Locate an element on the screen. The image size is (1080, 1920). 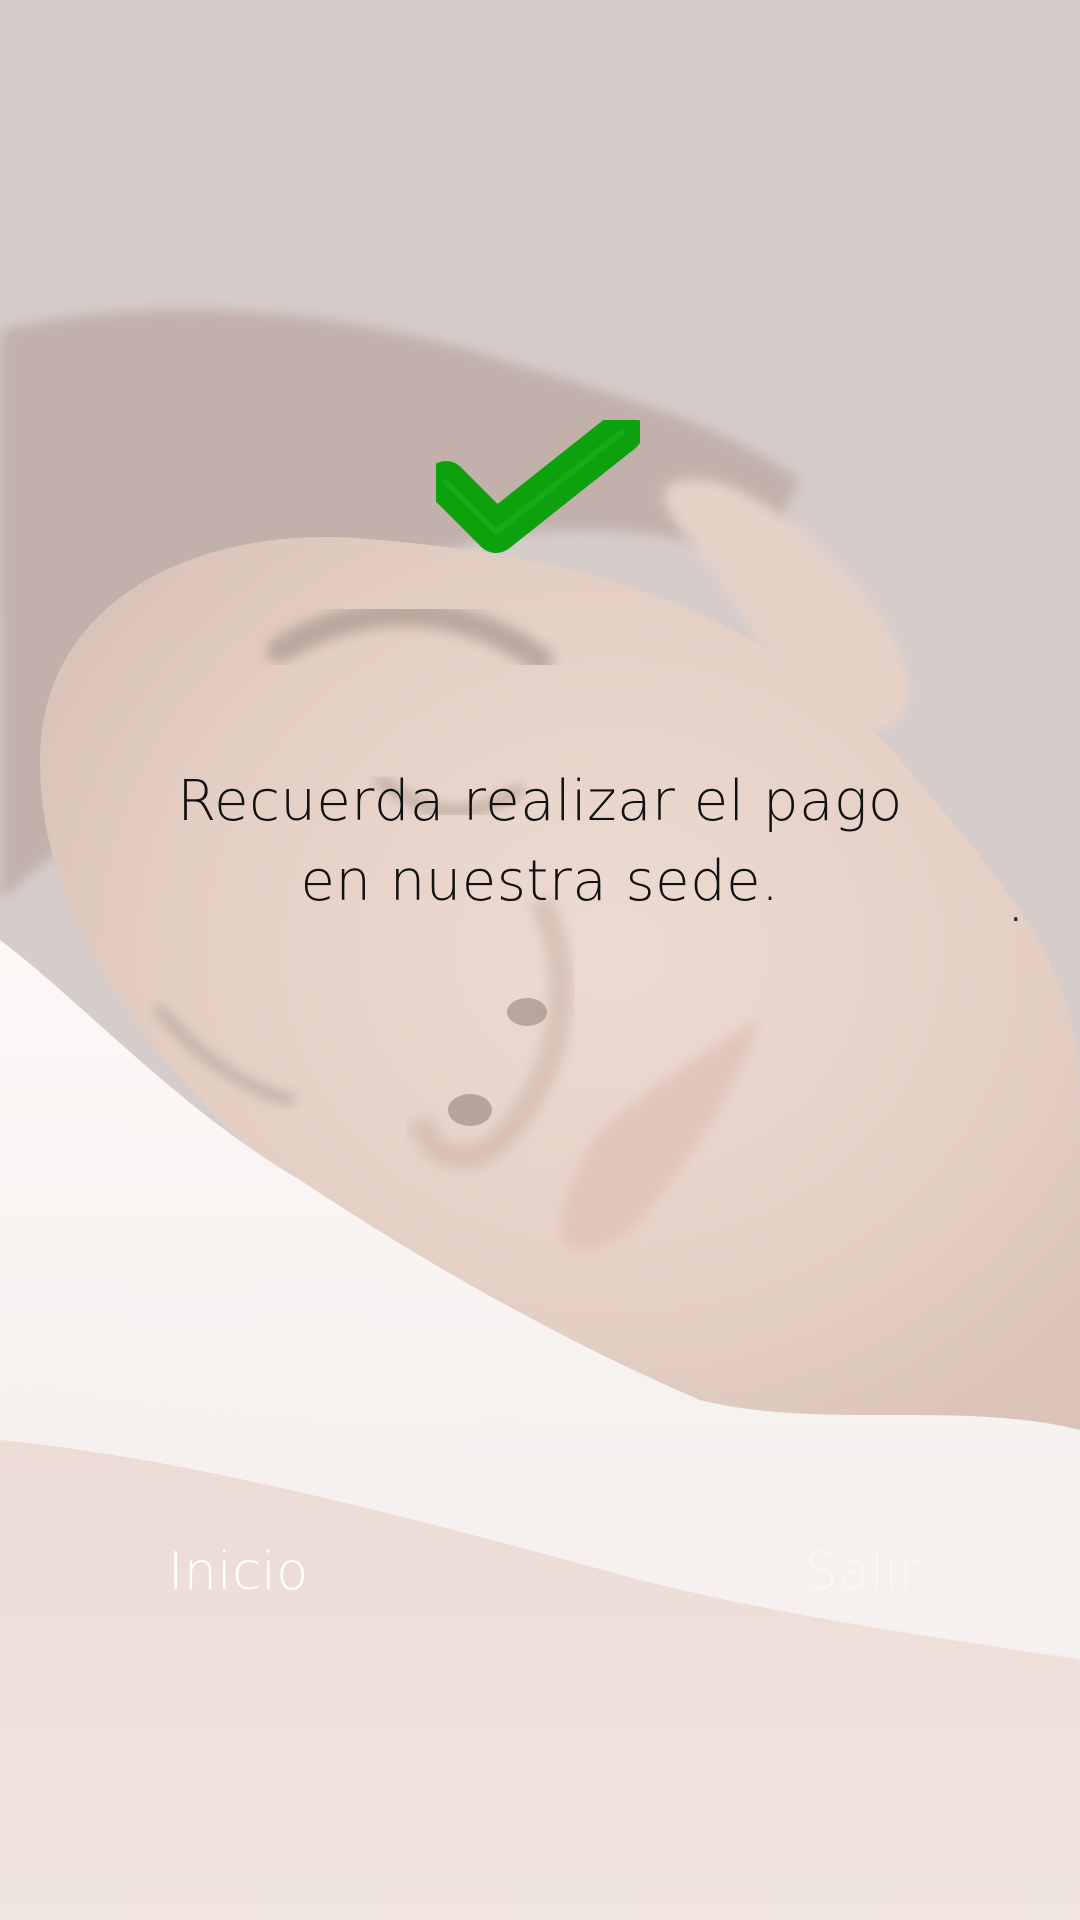
check-icon is located at coordinates (538, 486).